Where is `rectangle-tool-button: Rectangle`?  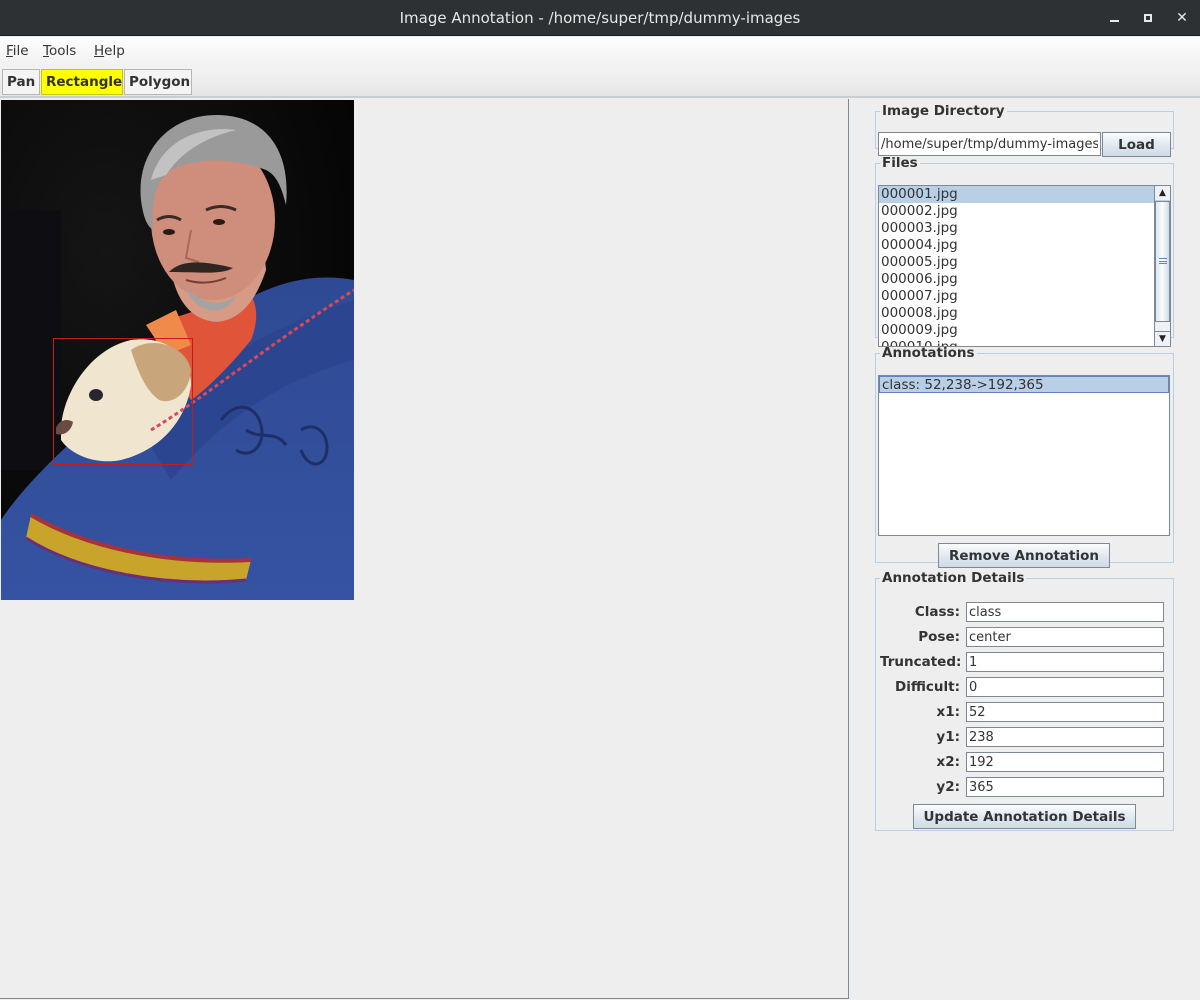 rectangle-tool-button: Rectangle is located at coordinates (82, 82).